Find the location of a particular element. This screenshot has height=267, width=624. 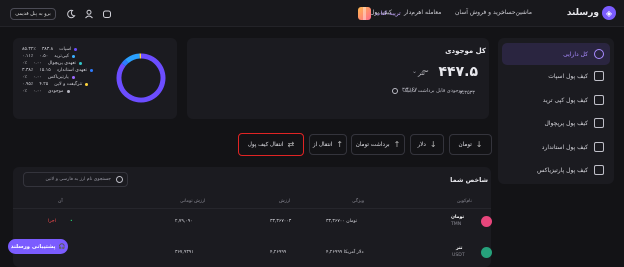

search-input: جستجوی نام ارز به فارسی و لاتین is located at coordinates (75, 179).